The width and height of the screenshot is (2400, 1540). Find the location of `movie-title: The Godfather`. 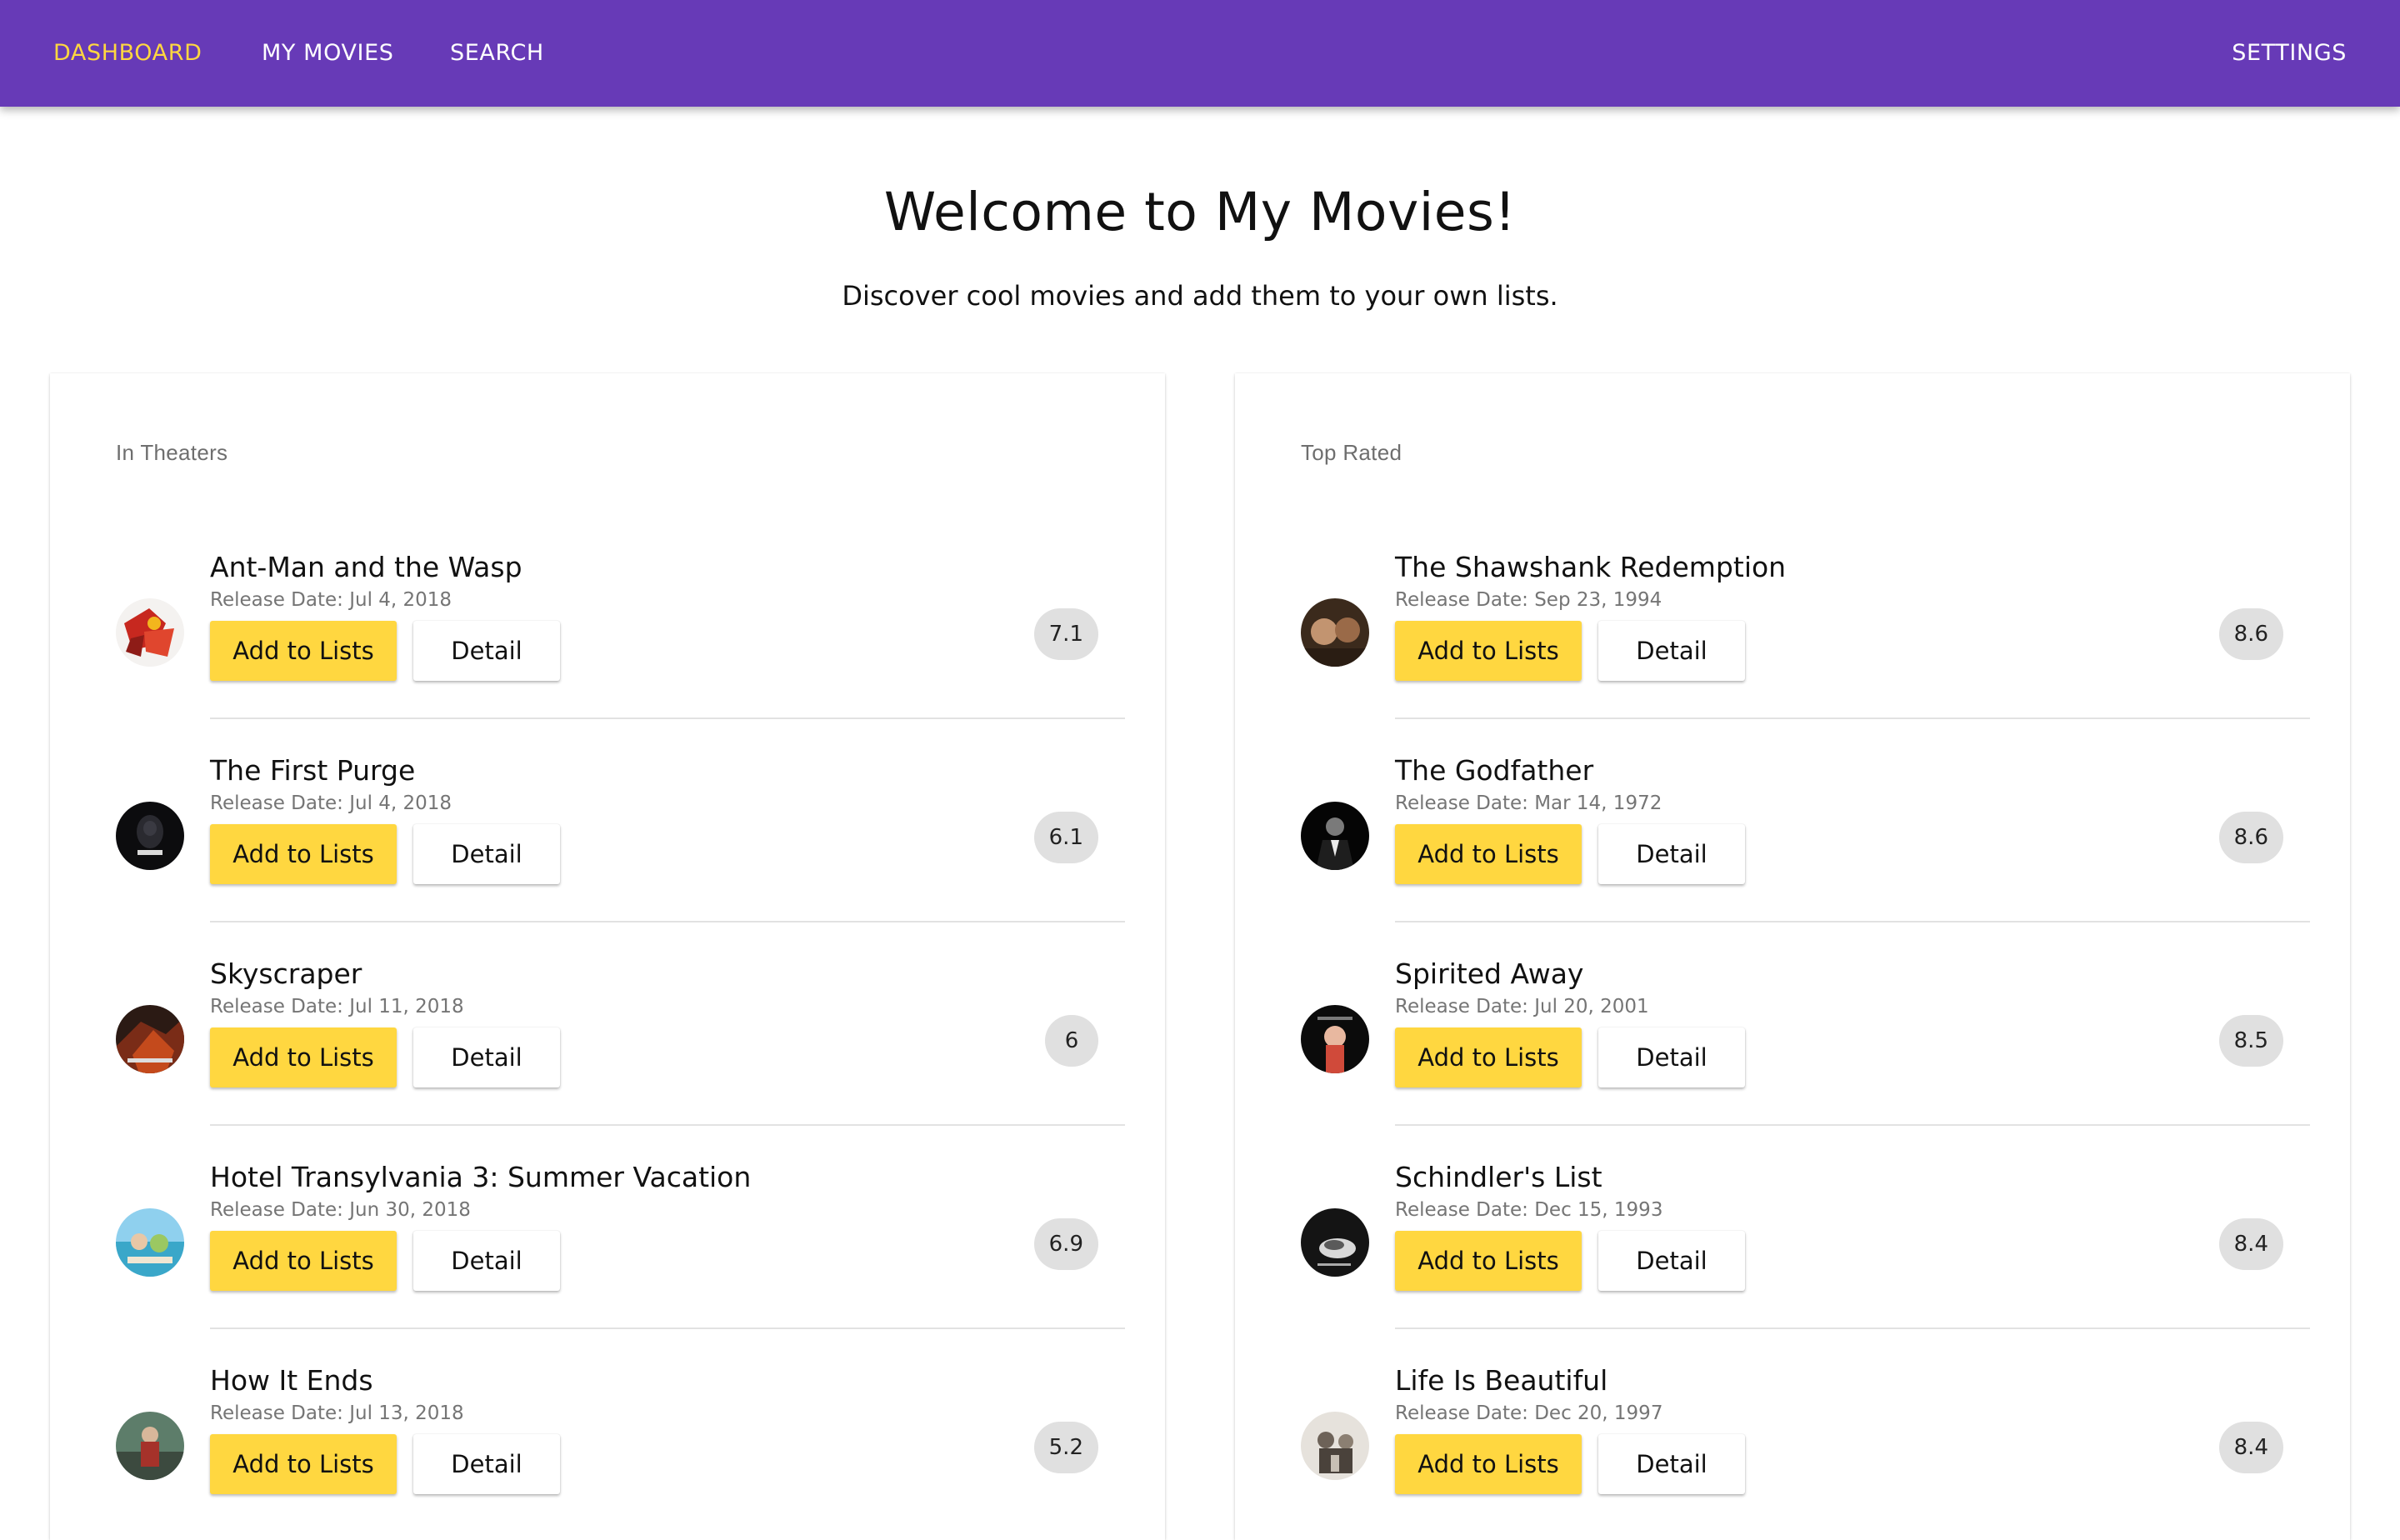

movie-title: The Godfather is located at coordinates (1494, 770).